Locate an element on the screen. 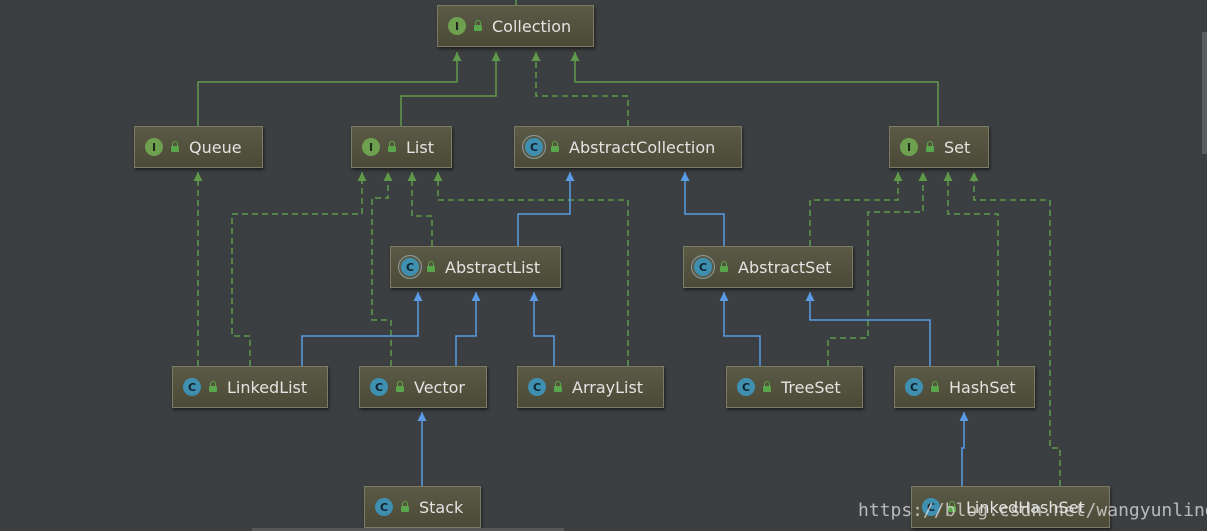  node-label: LinkedList is located at coordinates (267, 387).